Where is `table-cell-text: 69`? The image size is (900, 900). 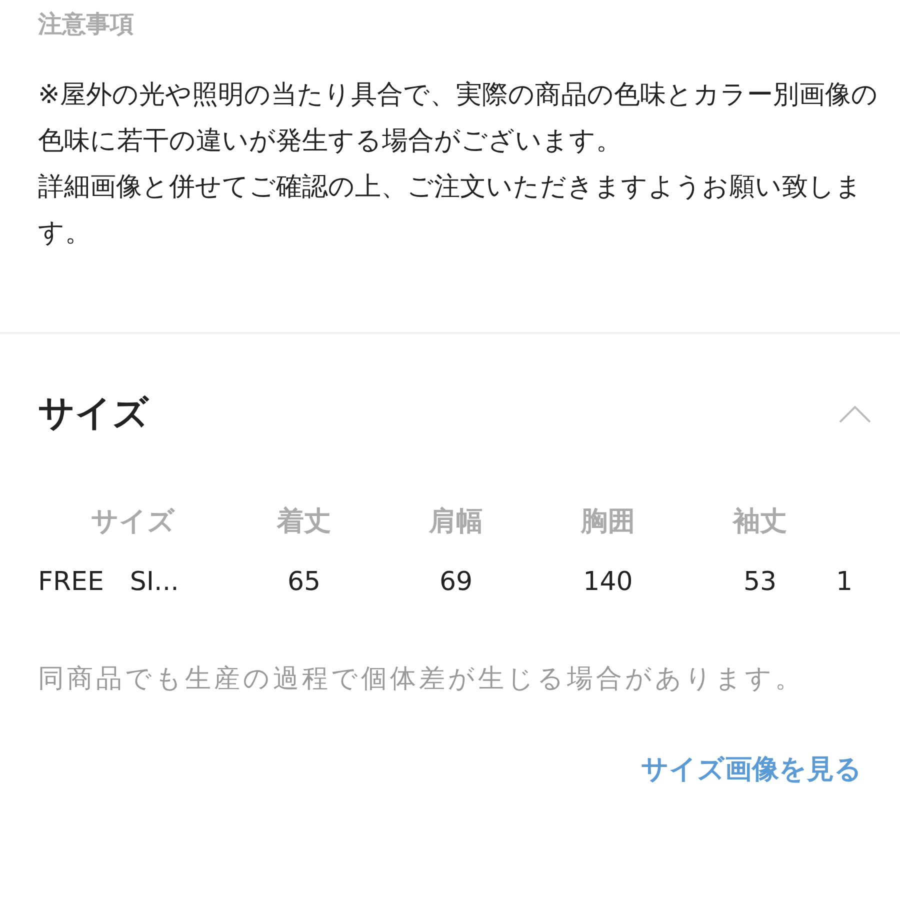 table-cell-text: 69 is located at coordinates (456, 582).